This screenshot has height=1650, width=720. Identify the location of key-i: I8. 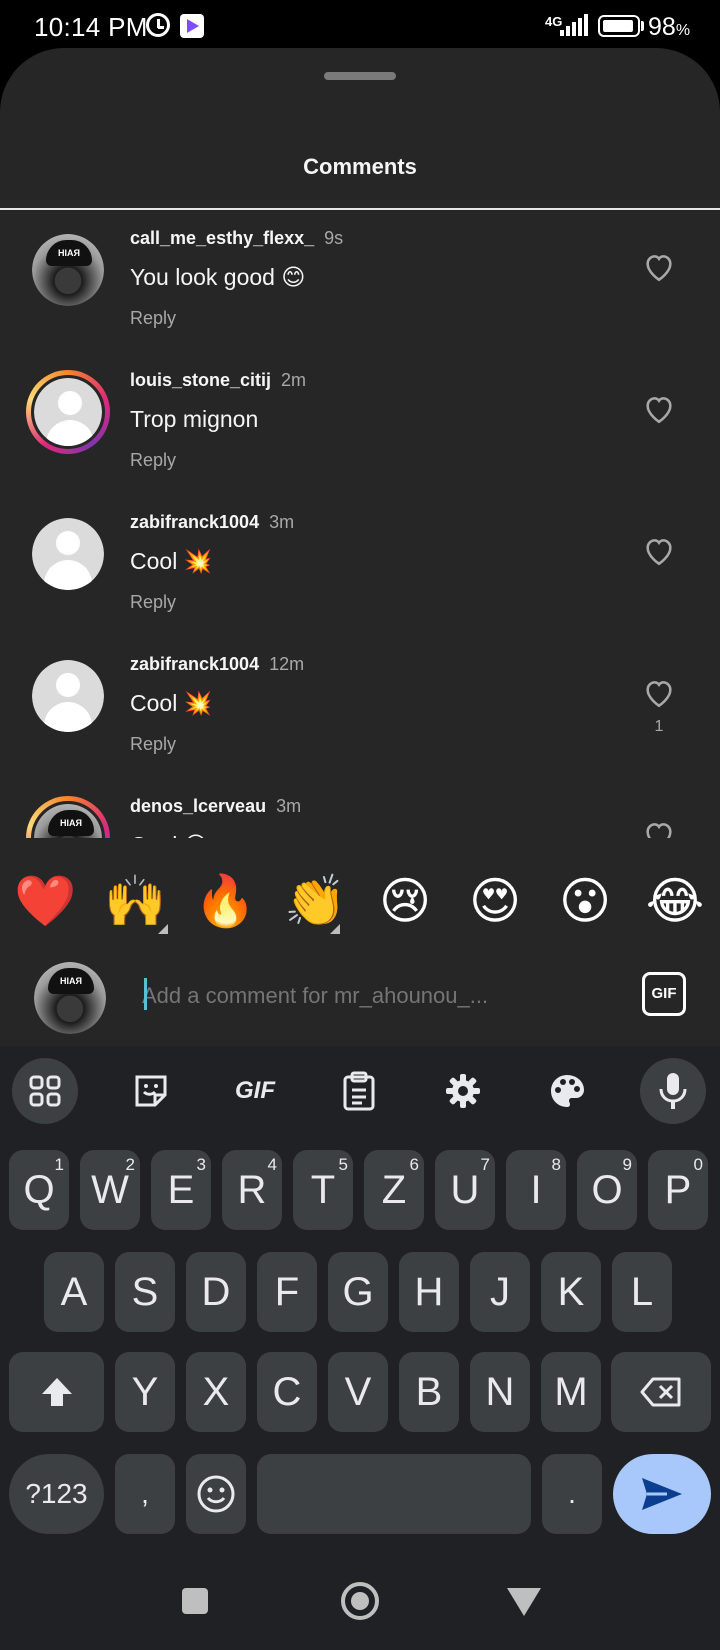
(536, 1190).